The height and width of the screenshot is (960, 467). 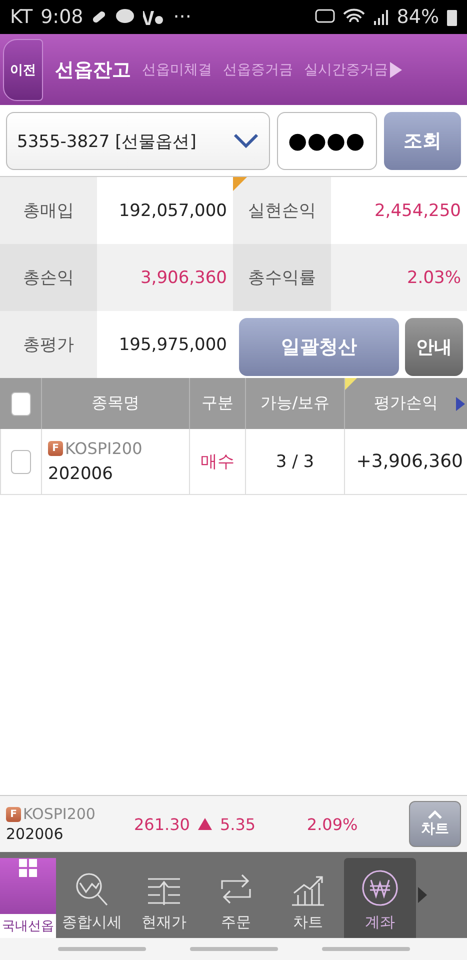 What do you see at coordinates (238, 824) in the screenshot?
I see `price-change: 5.35` at bounding box center [238, 824].